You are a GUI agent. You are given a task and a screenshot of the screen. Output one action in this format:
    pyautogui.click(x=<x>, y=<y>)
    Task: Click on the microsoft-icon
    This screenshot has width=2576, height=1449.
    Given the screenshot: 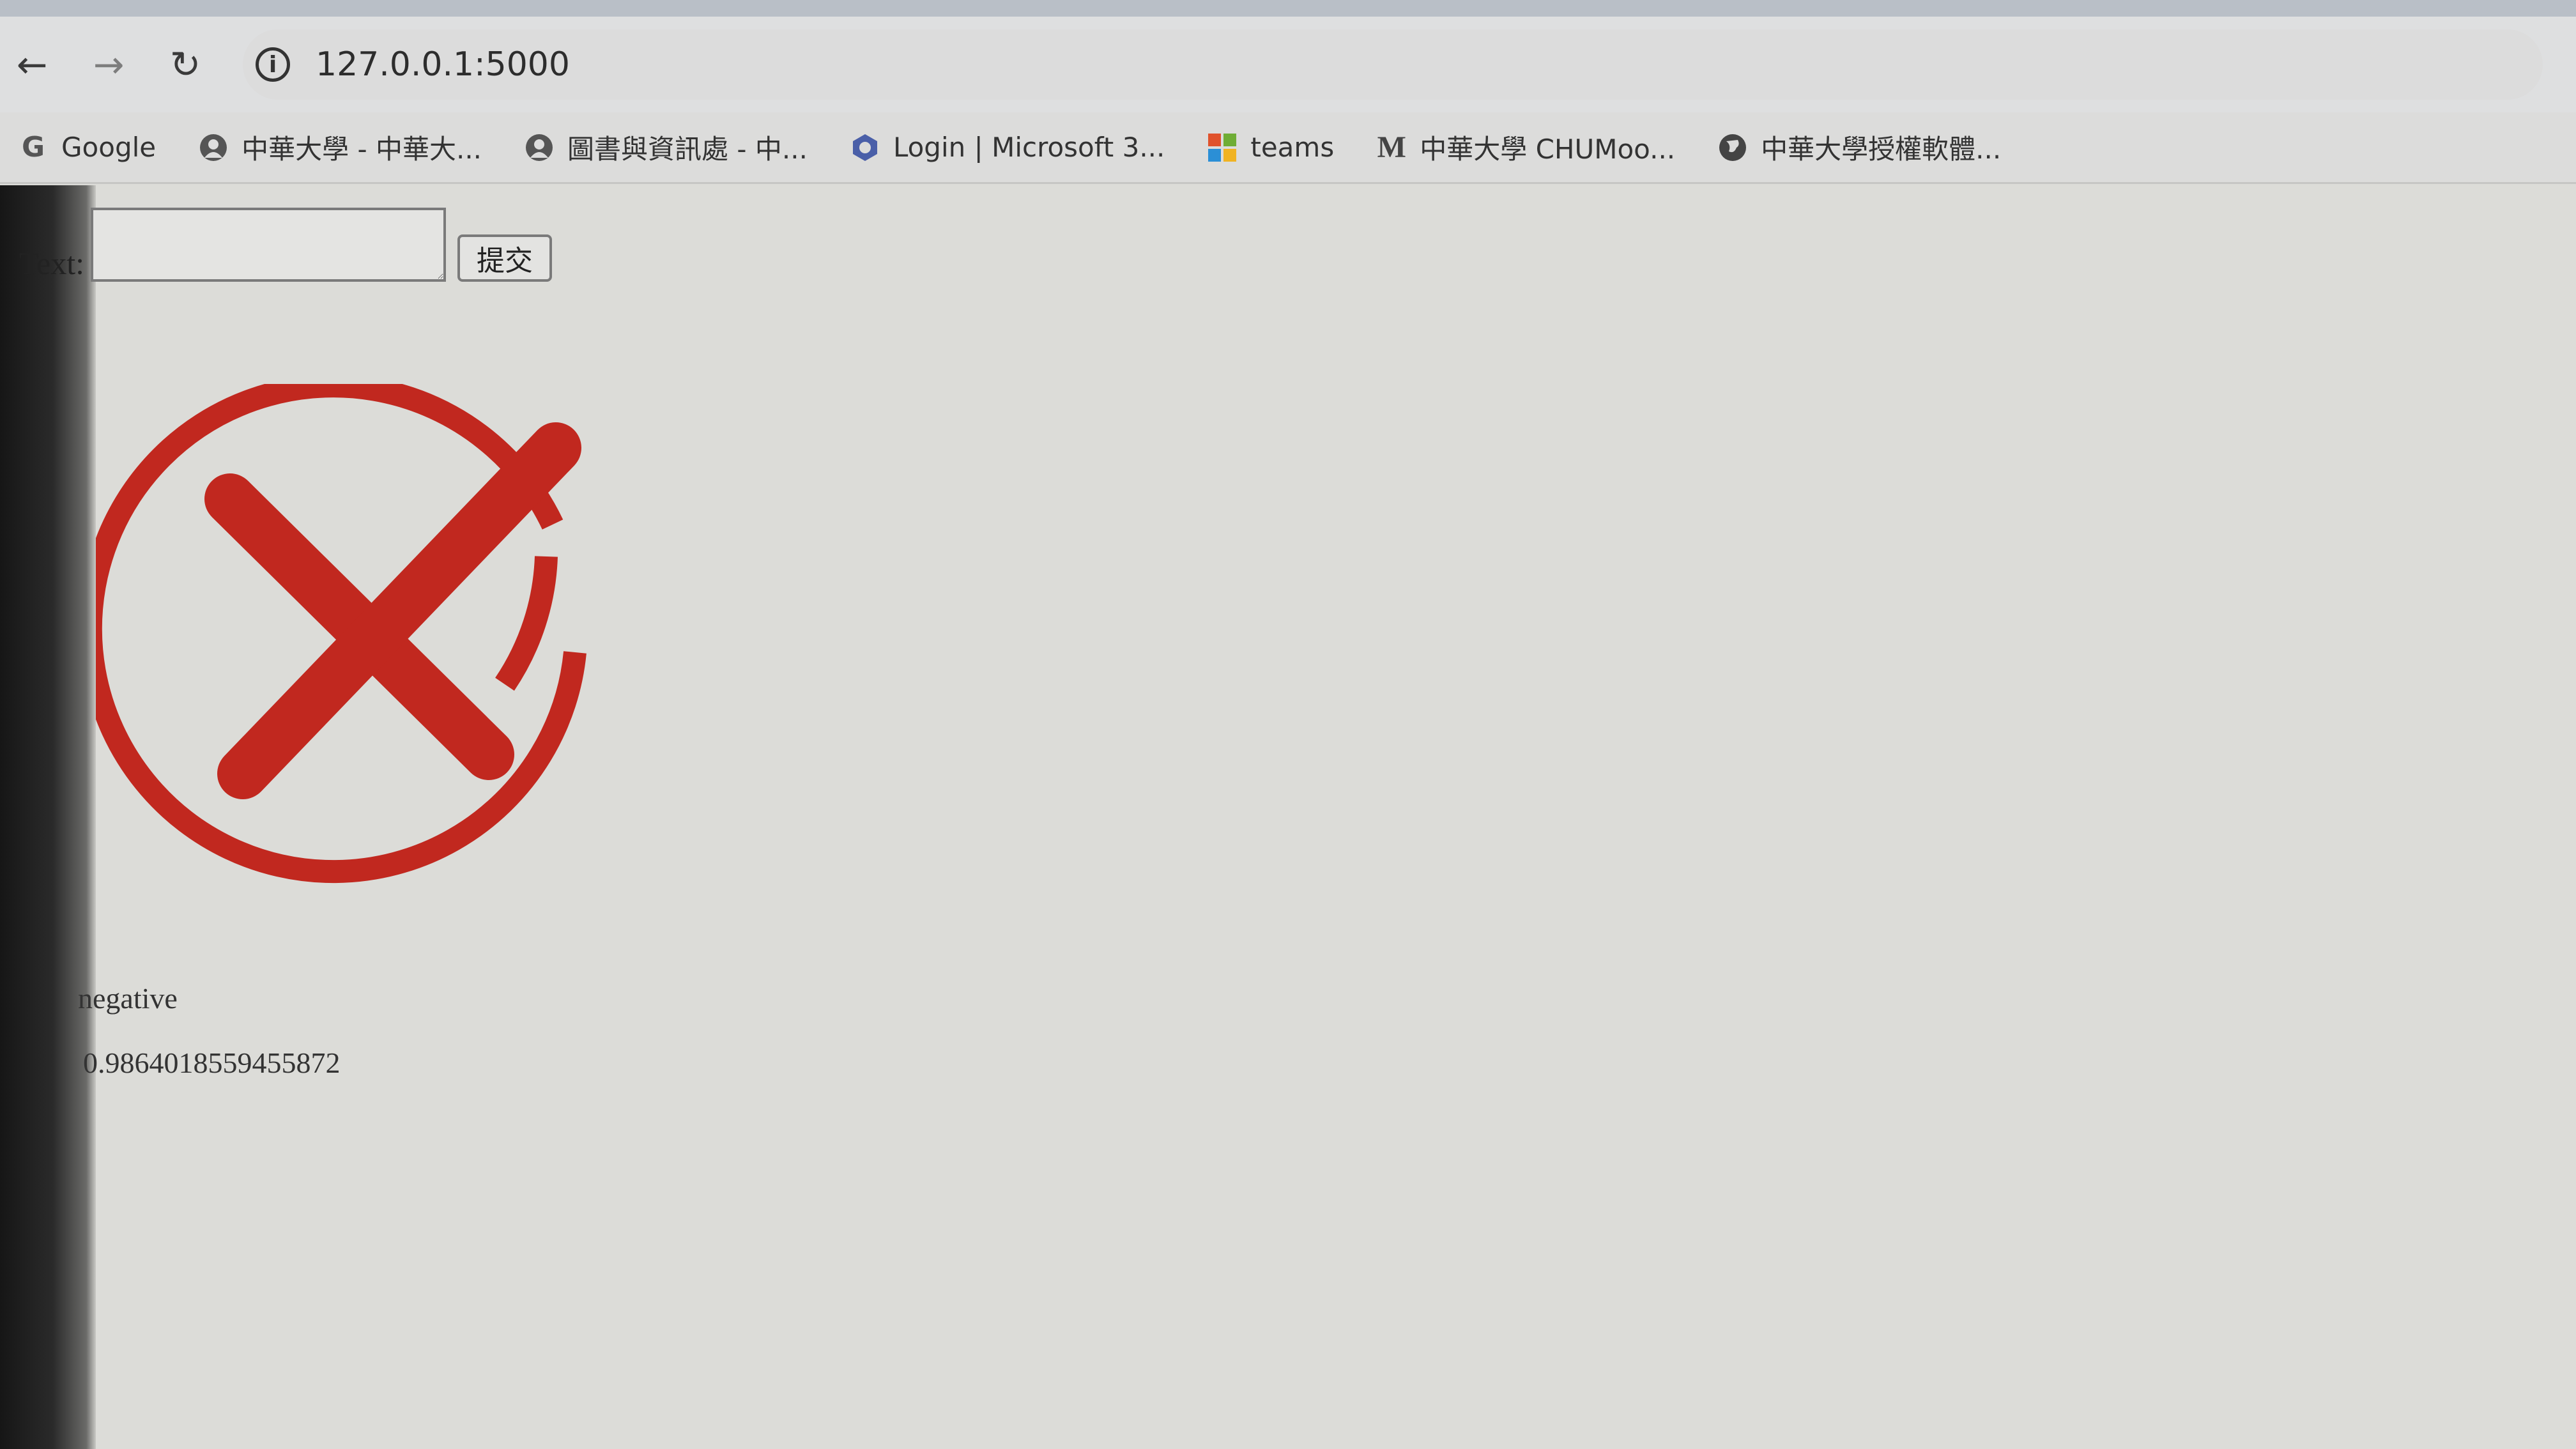 What is the action you would take?
    pyautogui.click(x=1222, y=147)
    